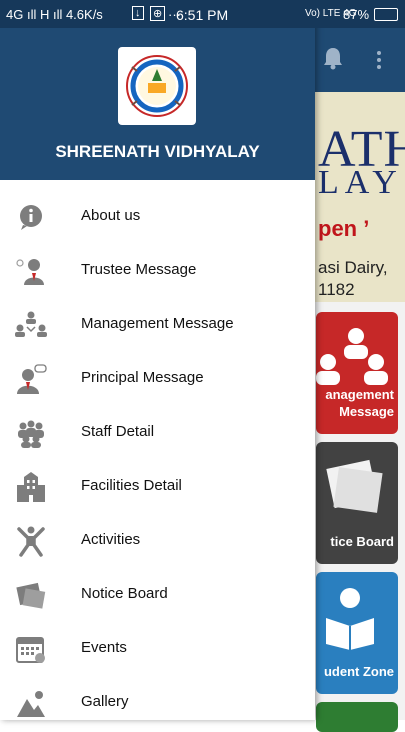 The height and width of the screenshot is (732, 405). I want to click on school-logo-emblem, so click(157, 86).